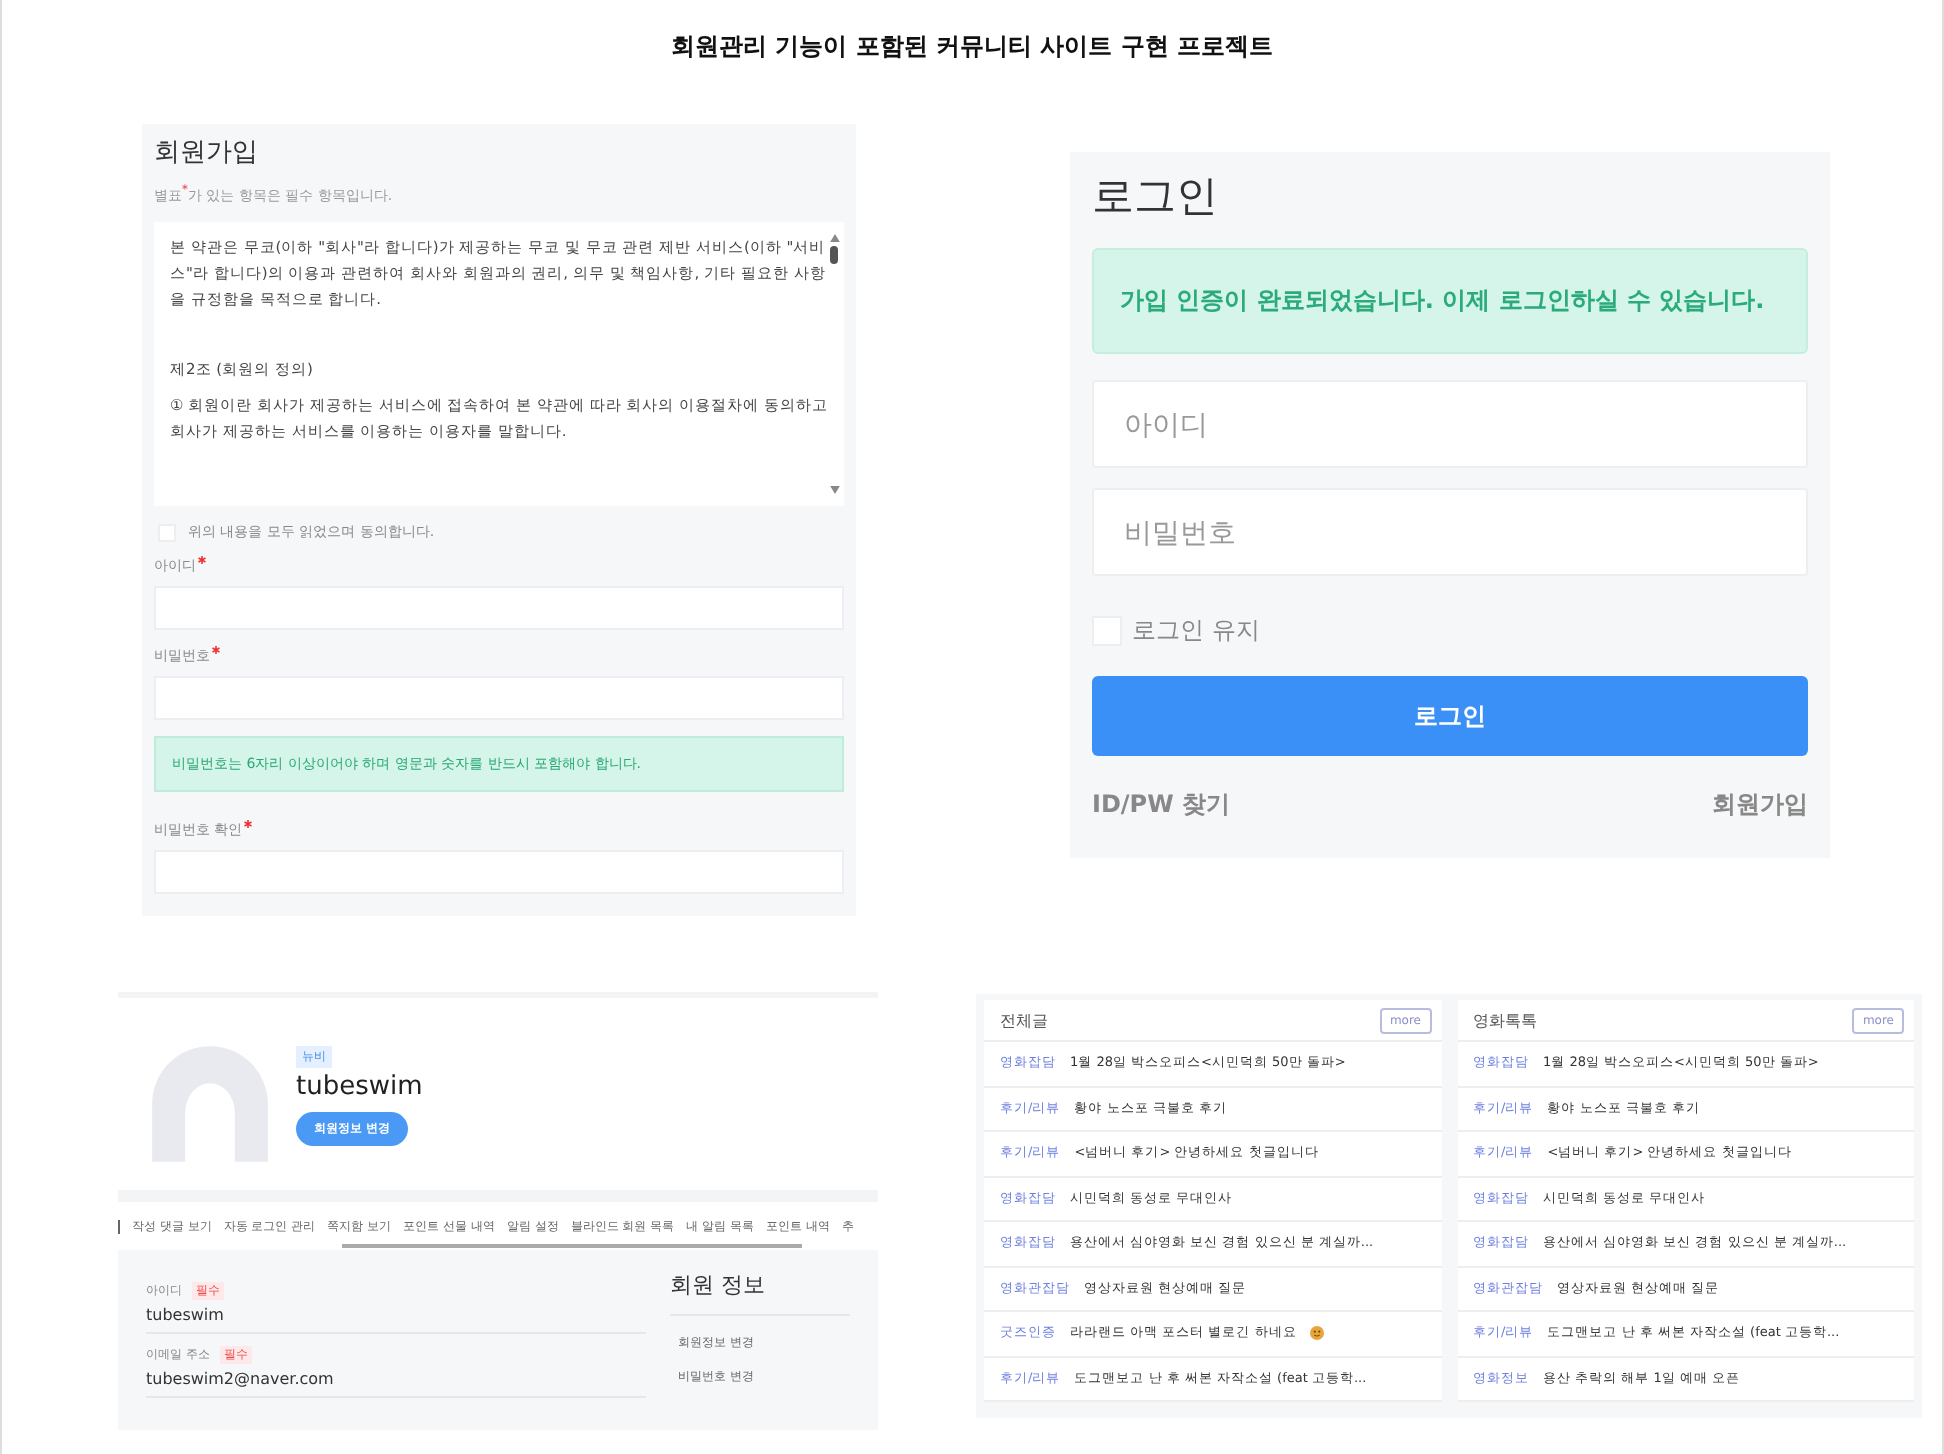 The image size is (1944, 1454). Describe the element at coordinates (834, 255) in the screenshot. I see `scrollbar-thumb` at that location.